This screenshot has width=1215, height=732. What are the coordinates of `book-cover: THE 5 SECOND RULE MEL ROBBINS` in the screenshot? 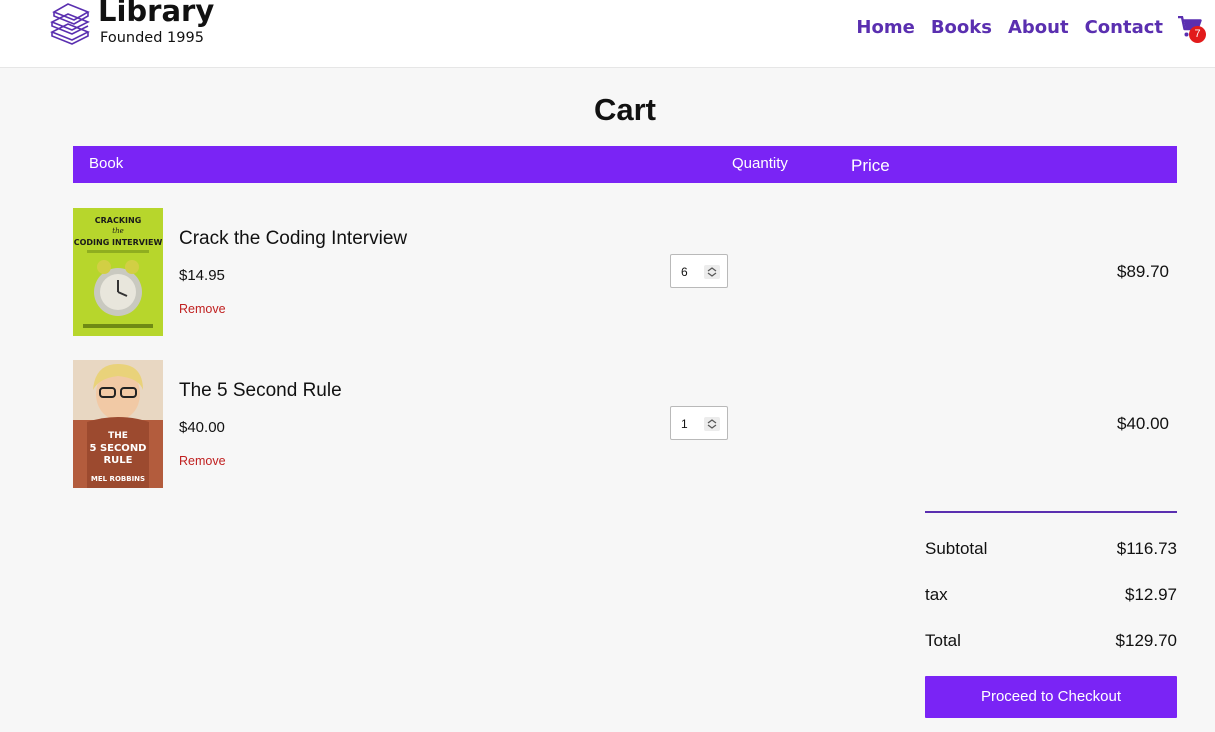 It's located at (118, 424).